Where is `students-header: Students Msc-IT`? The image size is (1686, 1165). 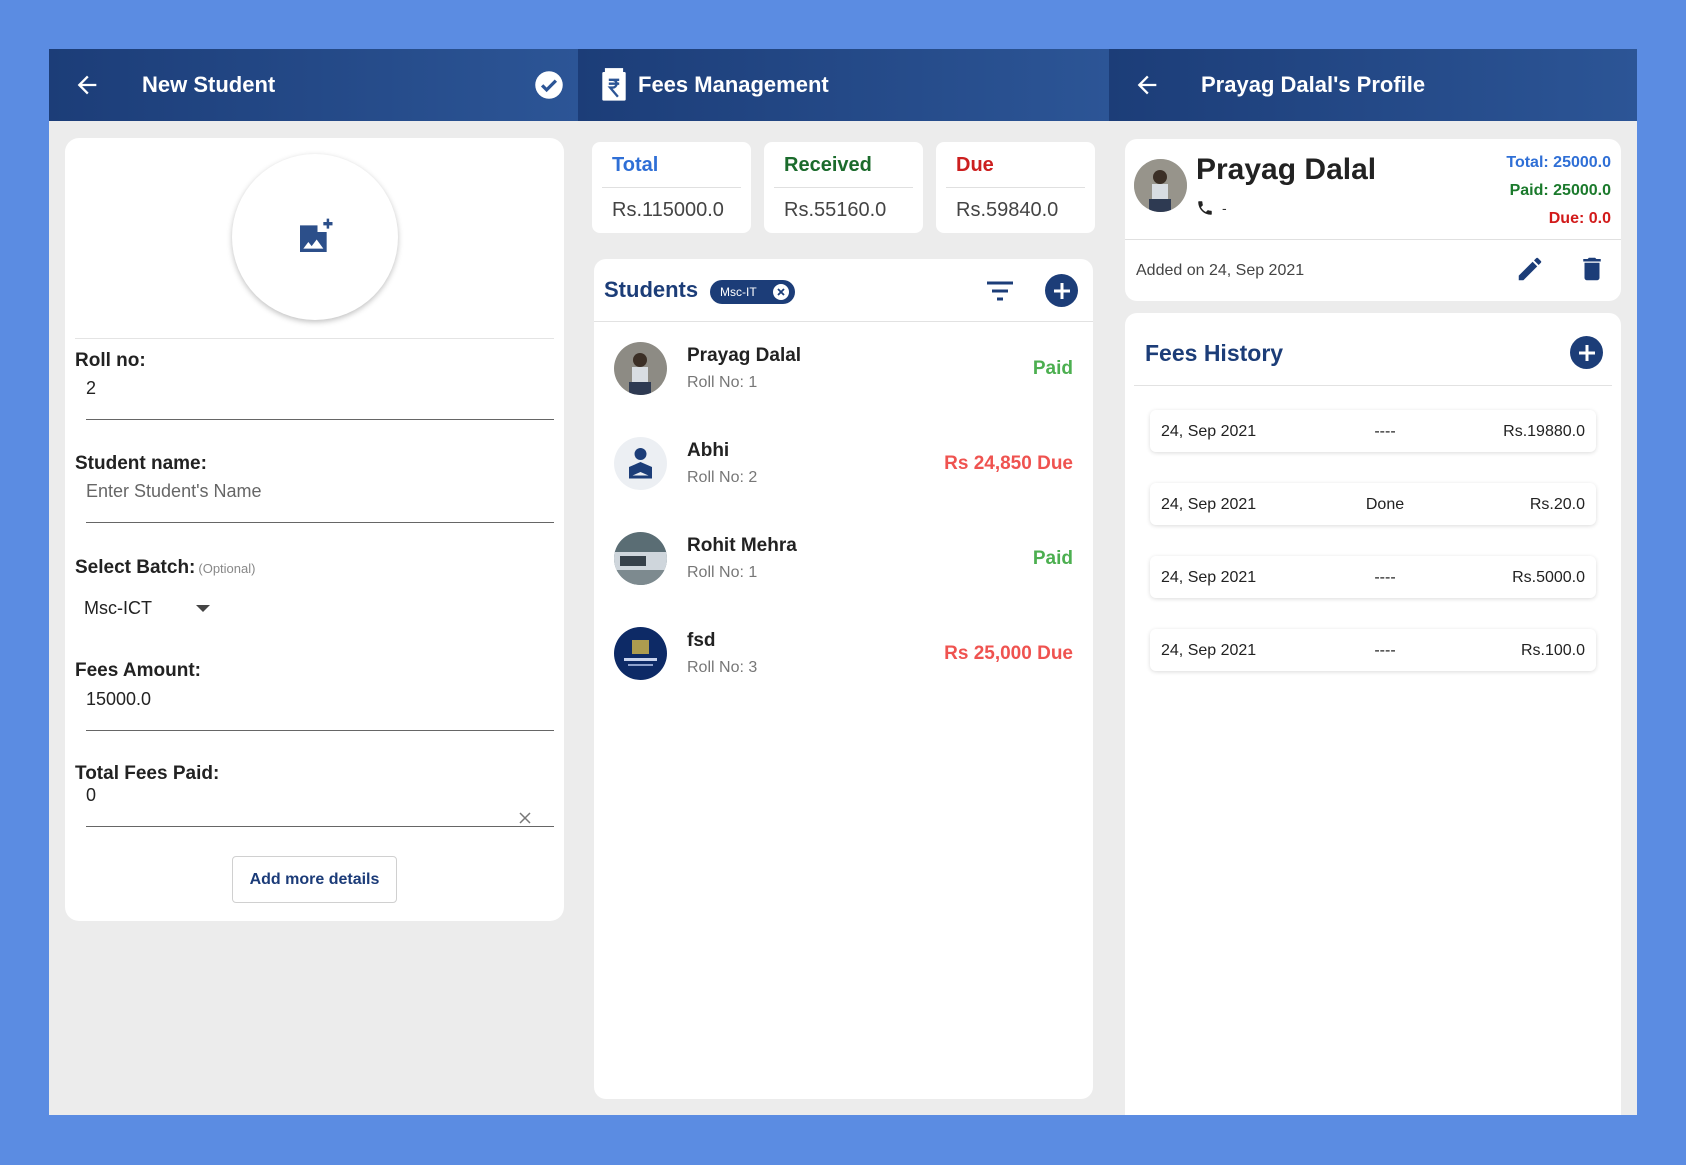 students-header: Students Msc-IT is located at coordinates (843, 290).